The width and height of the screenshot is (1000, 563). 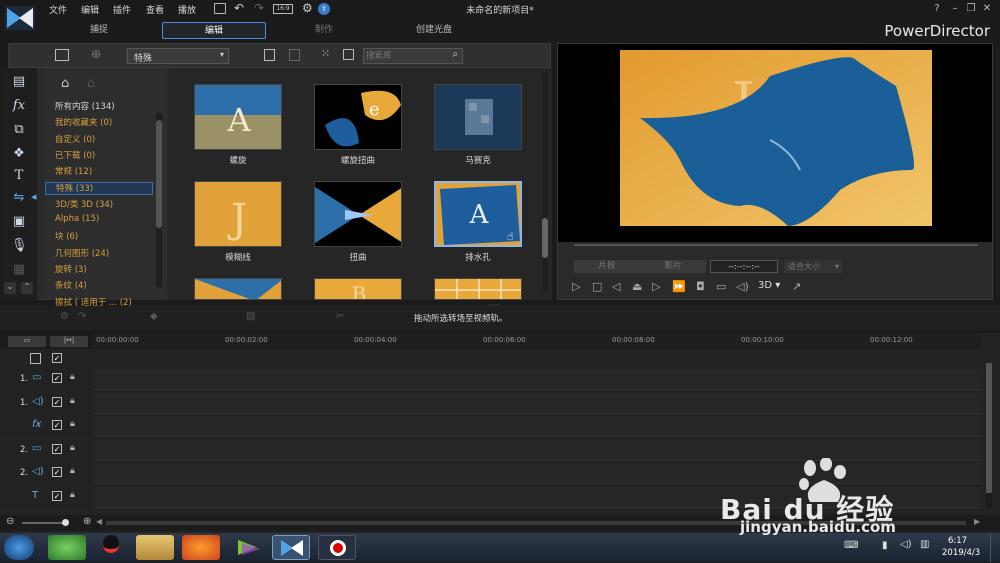 I want to click on battery-icon: ▮, so click(x=885, y=545).